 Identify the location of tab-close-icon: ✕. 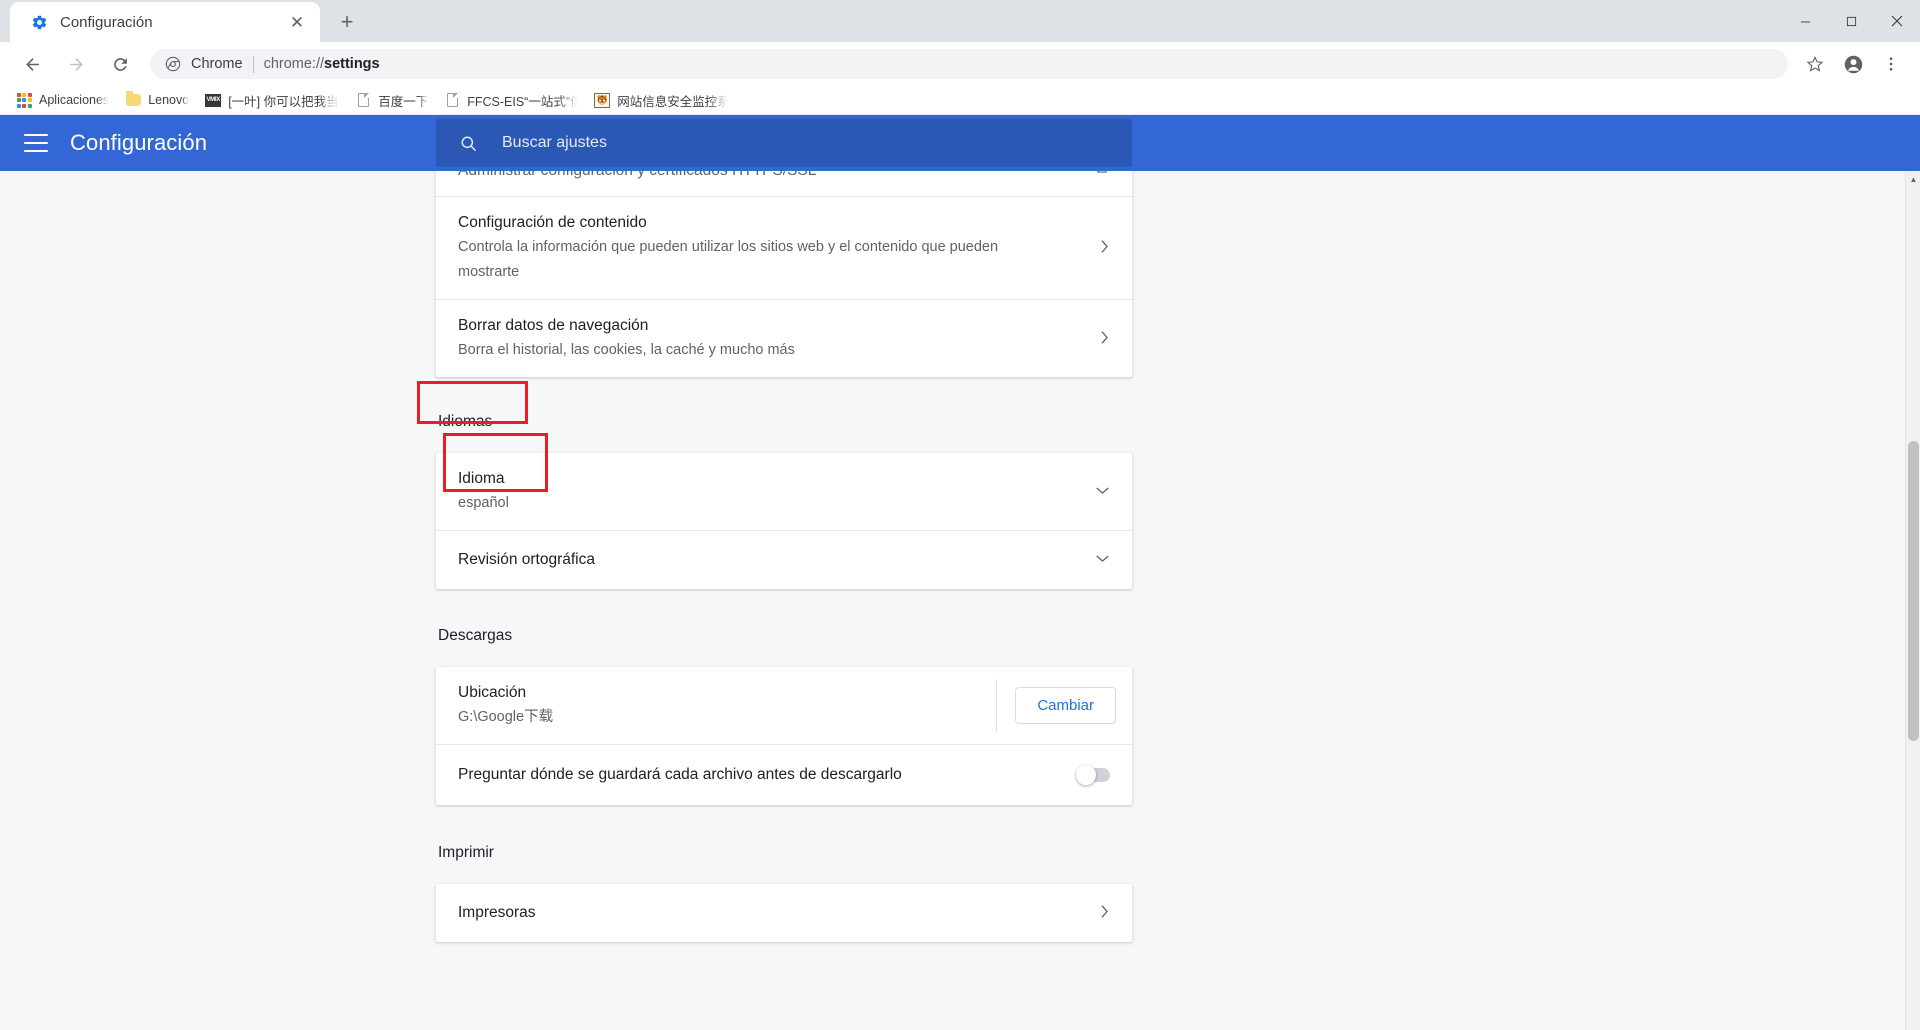
(297, 22).